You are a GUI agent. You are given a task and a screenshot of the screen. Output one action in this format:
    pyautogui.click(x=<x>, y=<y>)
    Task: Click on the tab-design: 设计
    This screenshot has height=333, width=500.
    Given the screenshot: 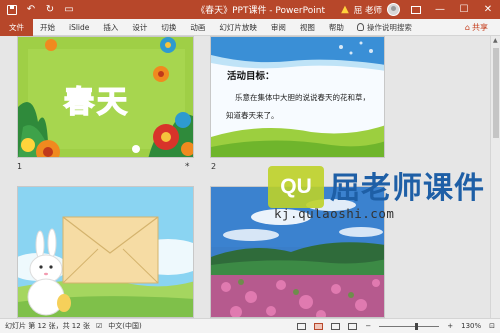 What is the action you would take?
    pyautogui.click(x=139, y=27)
    